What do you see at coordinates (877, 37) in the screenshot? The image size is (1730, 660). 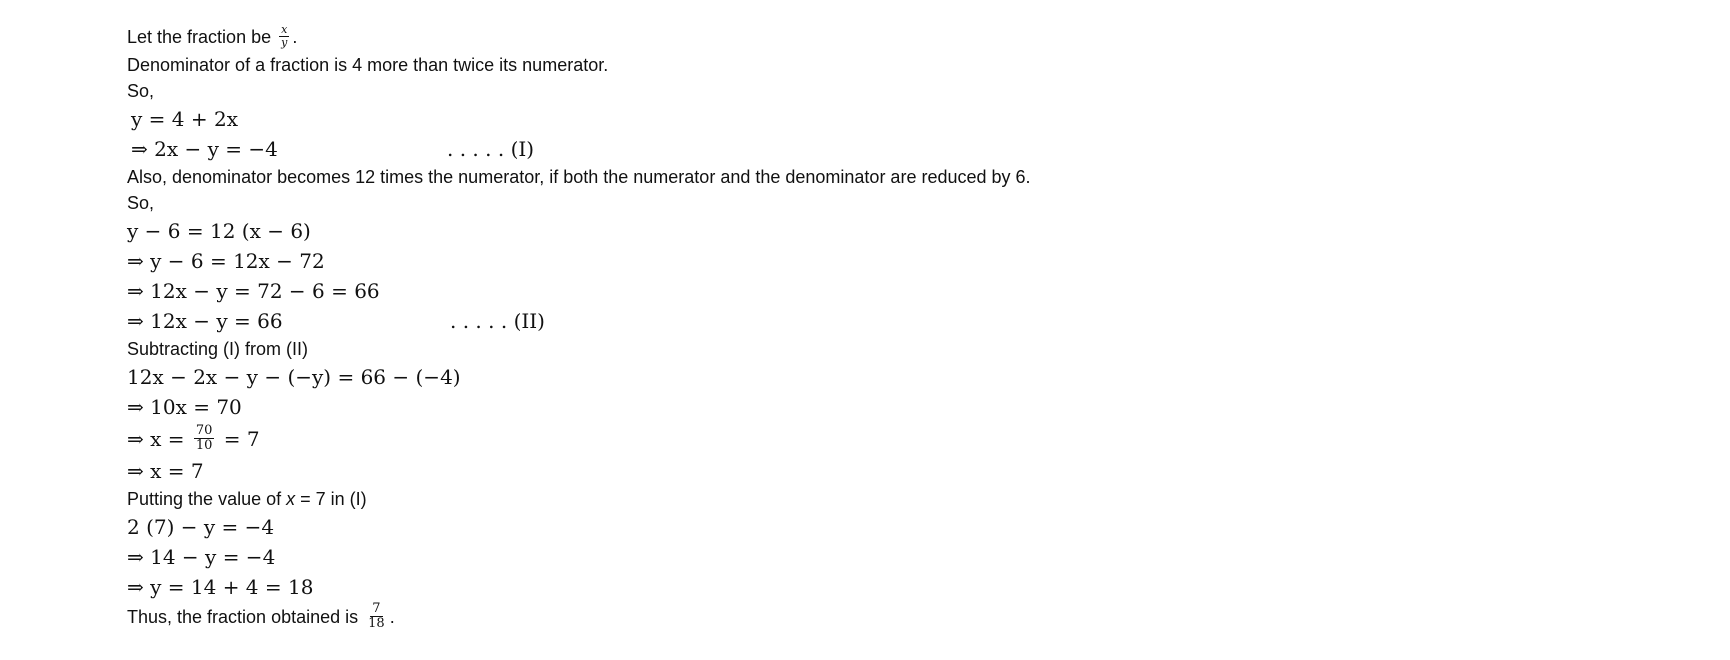 I see `intro-line: Let the fraction be x y .` at bounding box center [877, 37].